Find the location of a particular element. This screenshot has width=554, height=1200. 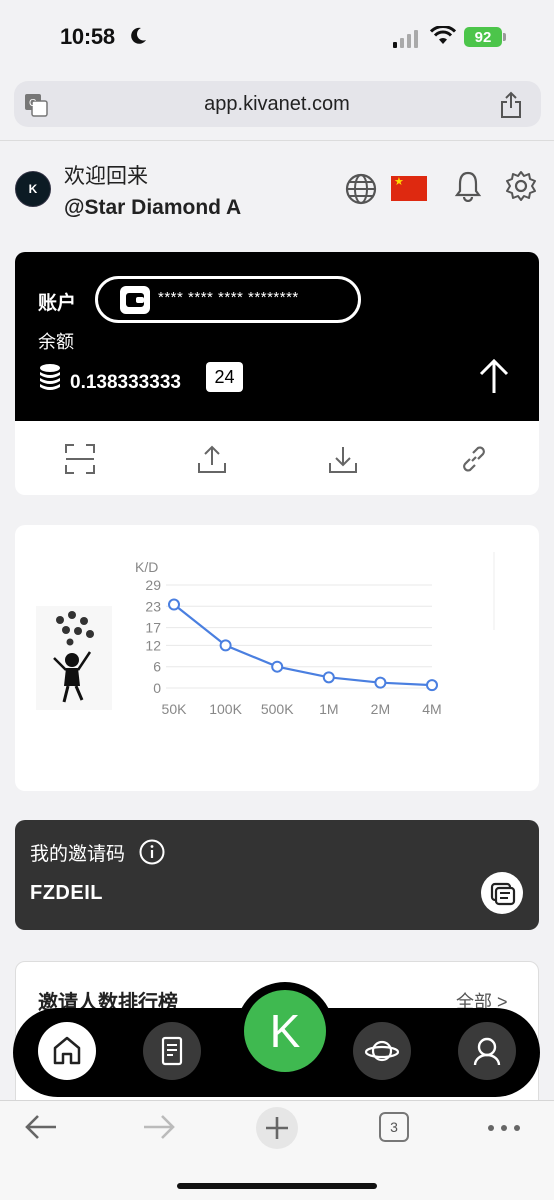

y-tick-label: 29 is located at coordinates (153, 585).